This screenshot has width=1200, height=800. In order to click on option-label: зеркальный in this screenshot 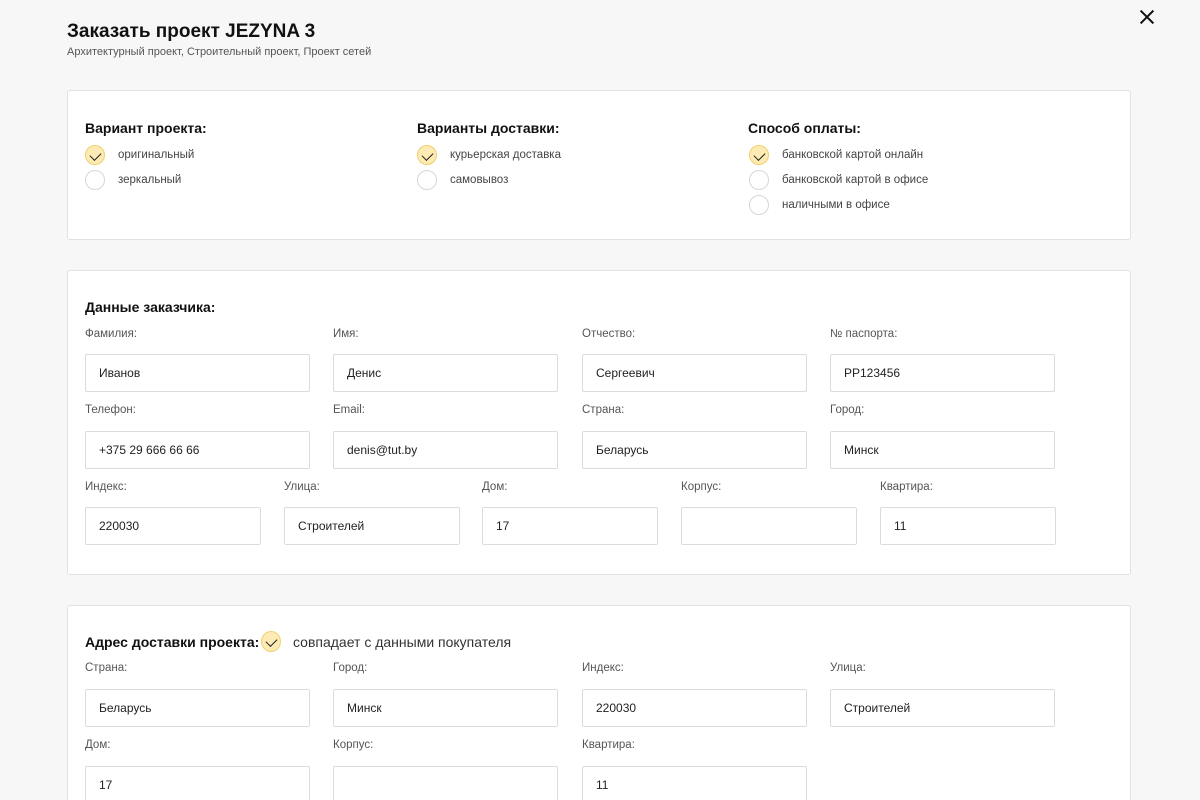, I will do `click(150, 180)`.